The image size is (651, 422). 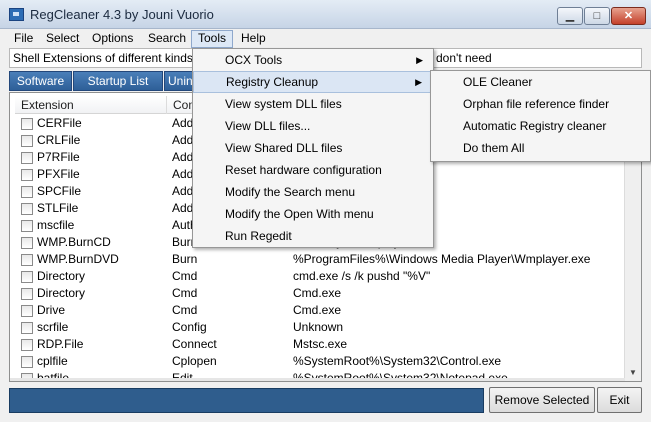 What do you see at coordinates (633, 373) in the screenshot?
I see `scroll-down-arrow-icon: ▼` at bounding box center [633, 373].